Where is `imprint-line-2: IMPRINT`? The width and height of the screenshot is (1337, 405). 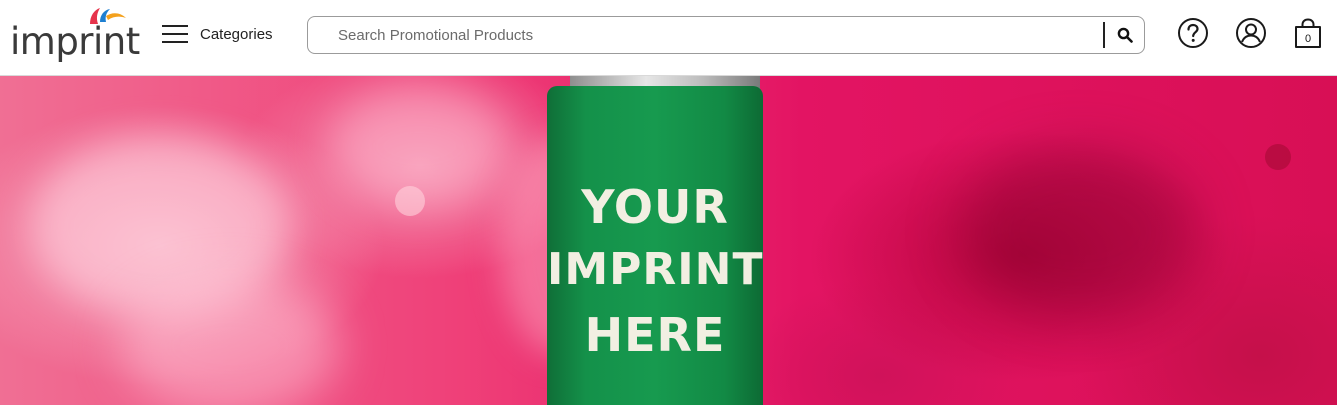 imprint-line-2: IMPRINT is located at coordinates (655, 269).